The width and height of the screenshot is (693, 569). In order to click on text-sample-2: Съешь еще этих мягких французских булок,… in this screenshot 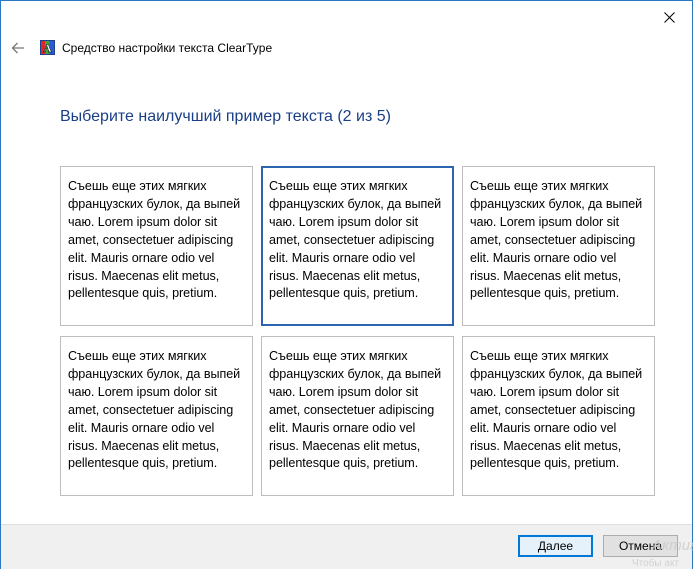, I will do `click(357, 246)`.